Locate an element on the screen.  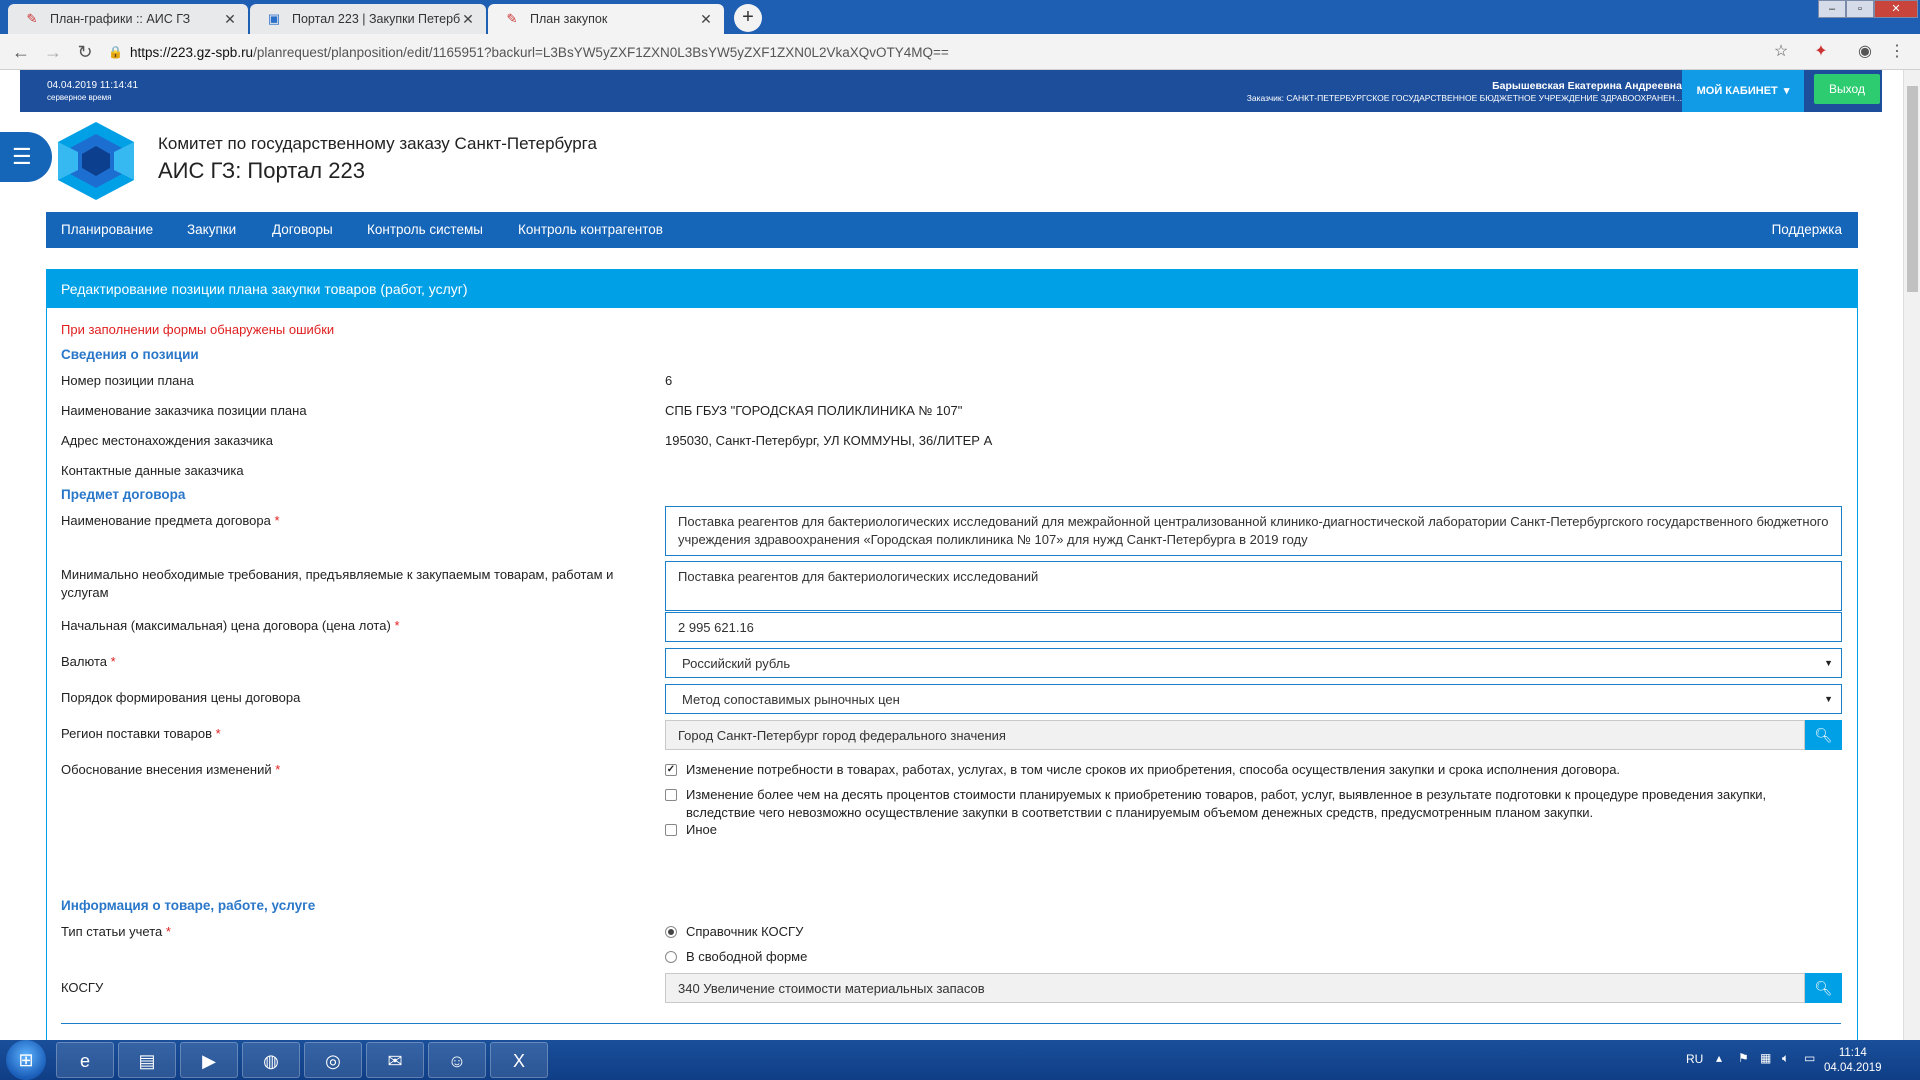
position-number-label: Номер позиции плана is located at coordinates (127, 380).